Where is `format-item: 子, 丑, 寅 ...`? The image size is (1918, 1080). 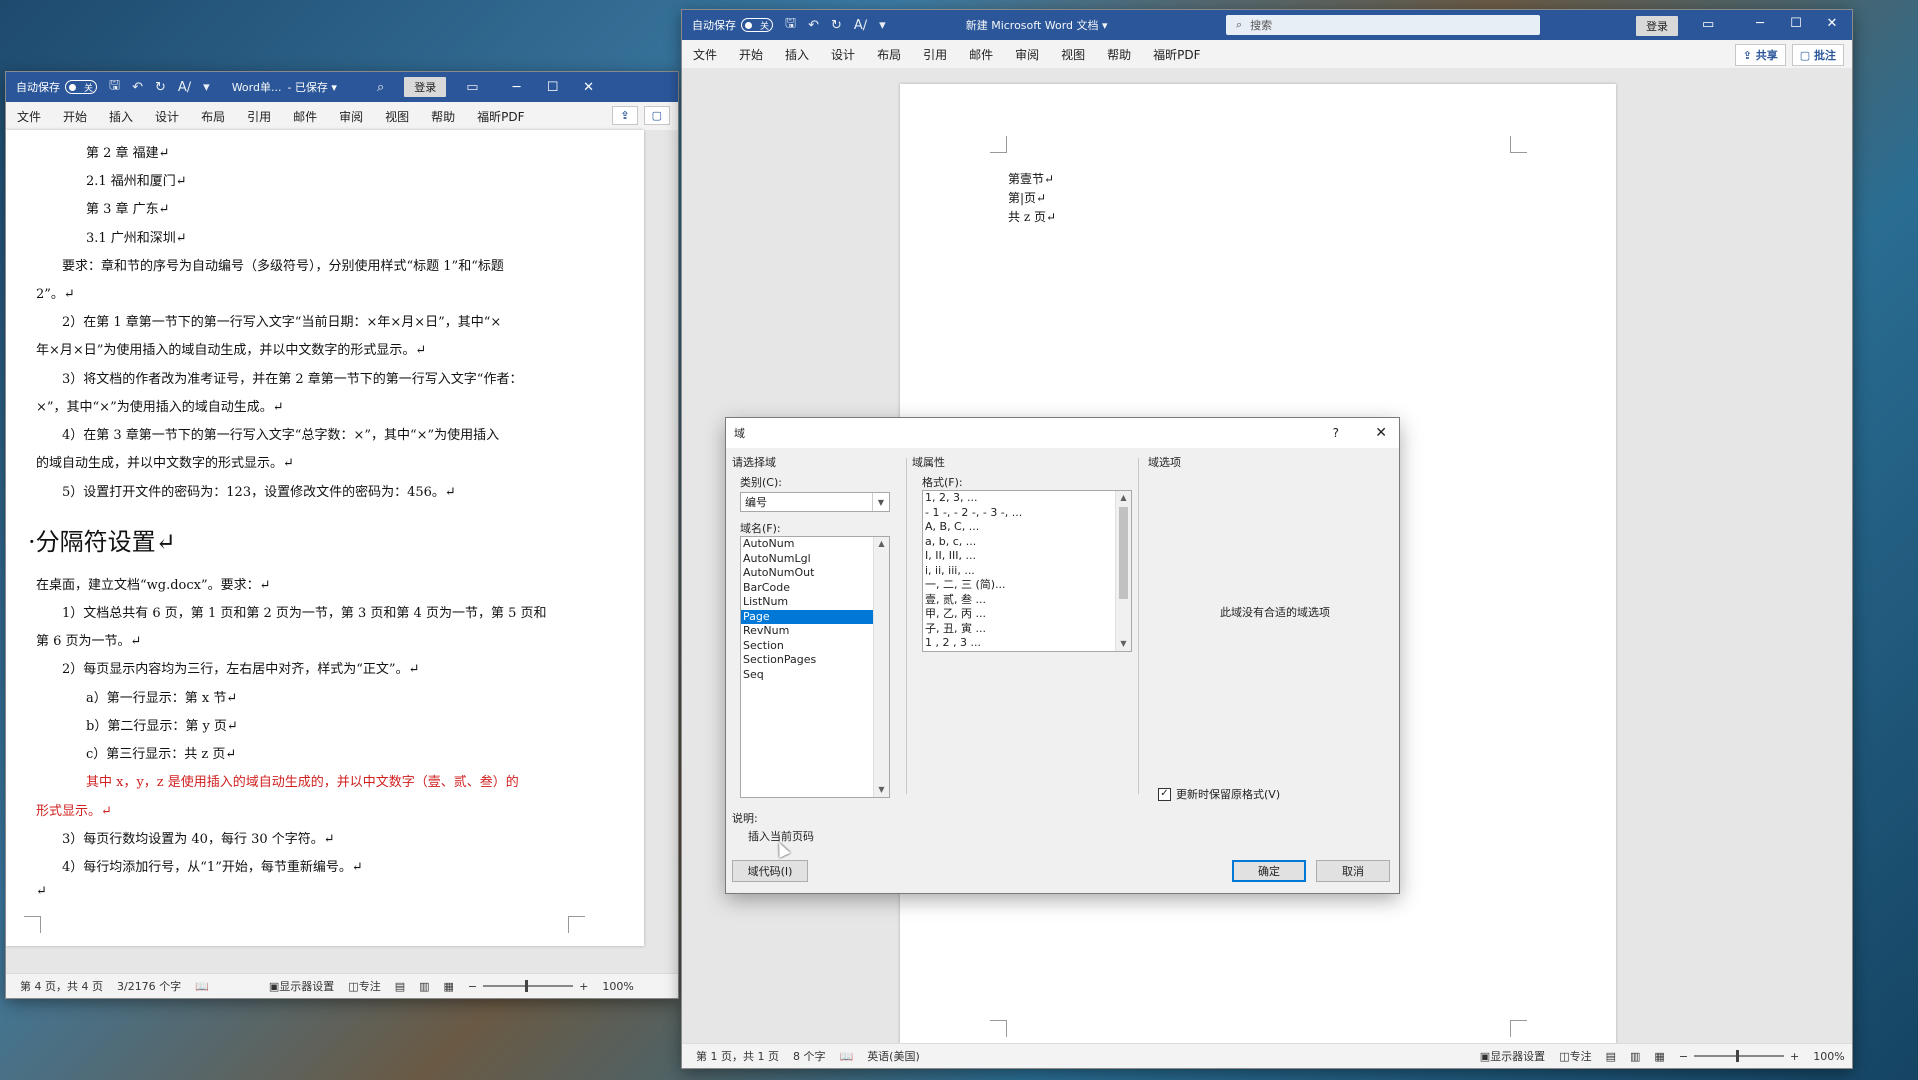
format-item: 子, 丑, 寅 ... is located at coordinates (1019, 629).